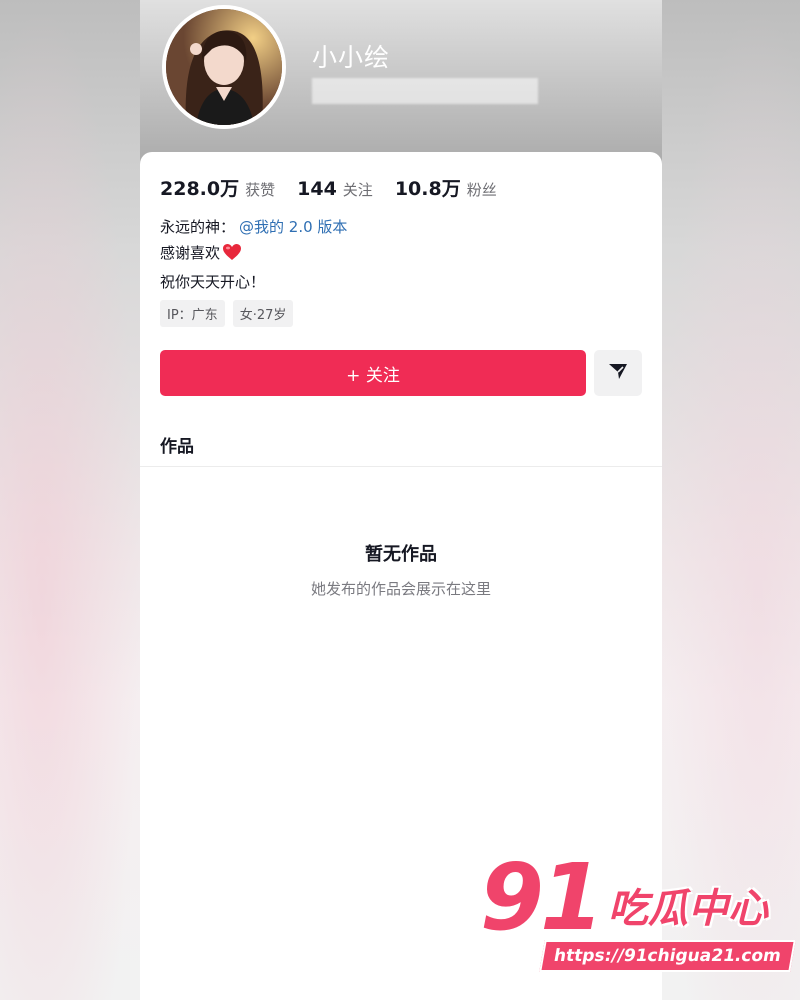  I want to click on stat-following-label: 关注, so click(357, 190).